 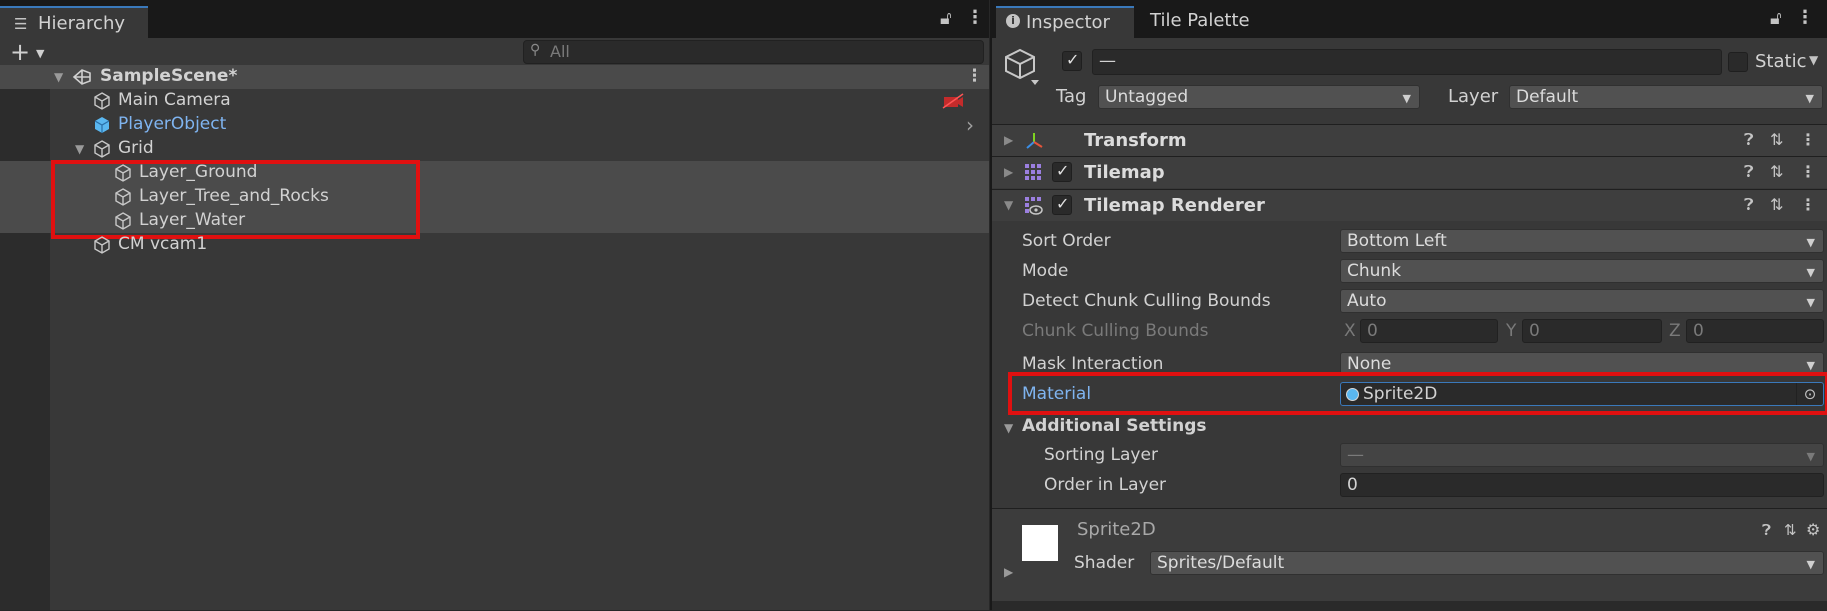 What do you see at coordinates (494, 19) in the screenshot?
I see `hierarchy-tab-bar: ☰ Hierarchy 🔓︎ ⋮` at bounding box center [494, 19].